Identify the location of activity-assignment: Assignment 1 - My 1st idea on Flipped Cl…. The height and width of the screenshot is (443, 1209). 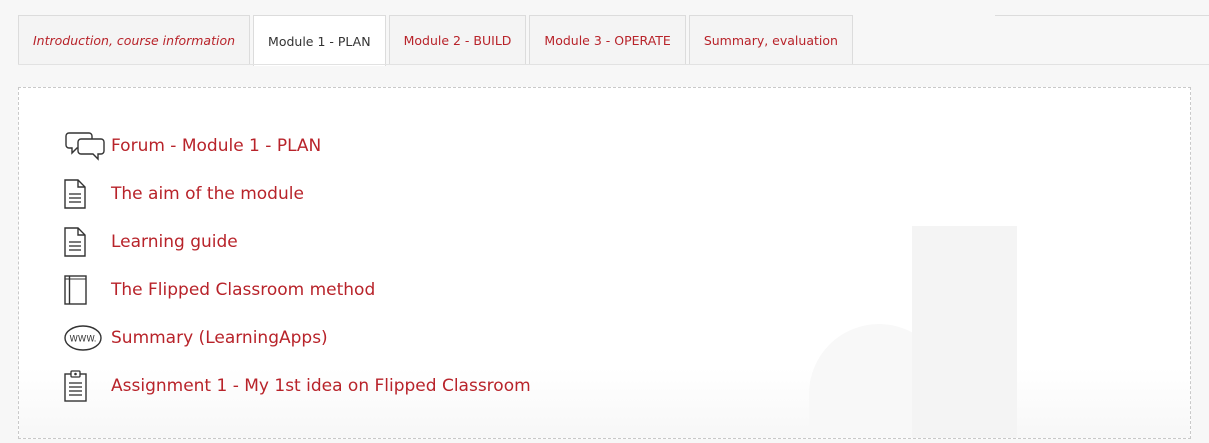
(297, 386).